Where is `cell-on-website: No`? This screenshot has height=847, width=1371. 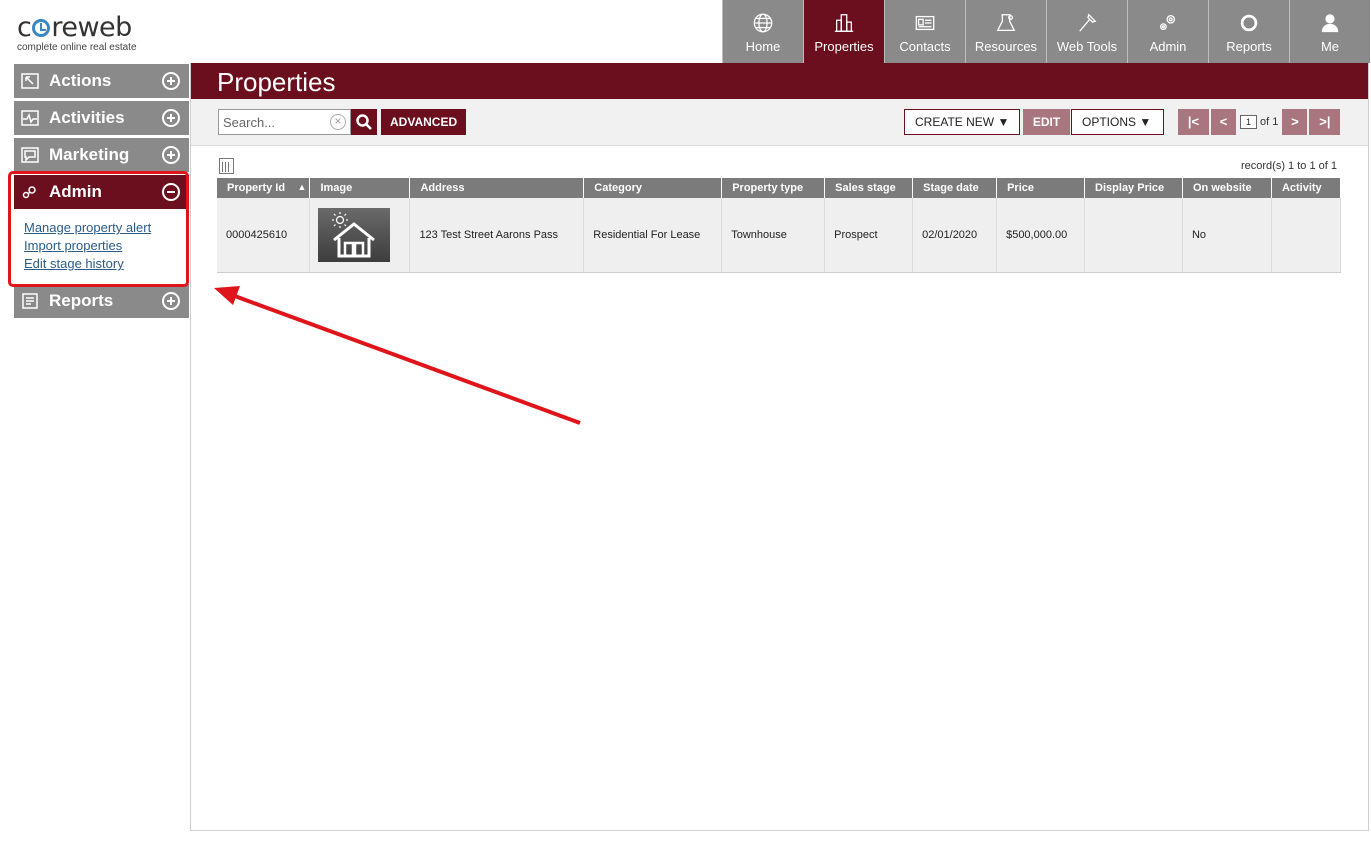 cell-on-website: No is located at coordinates (1227, 235).